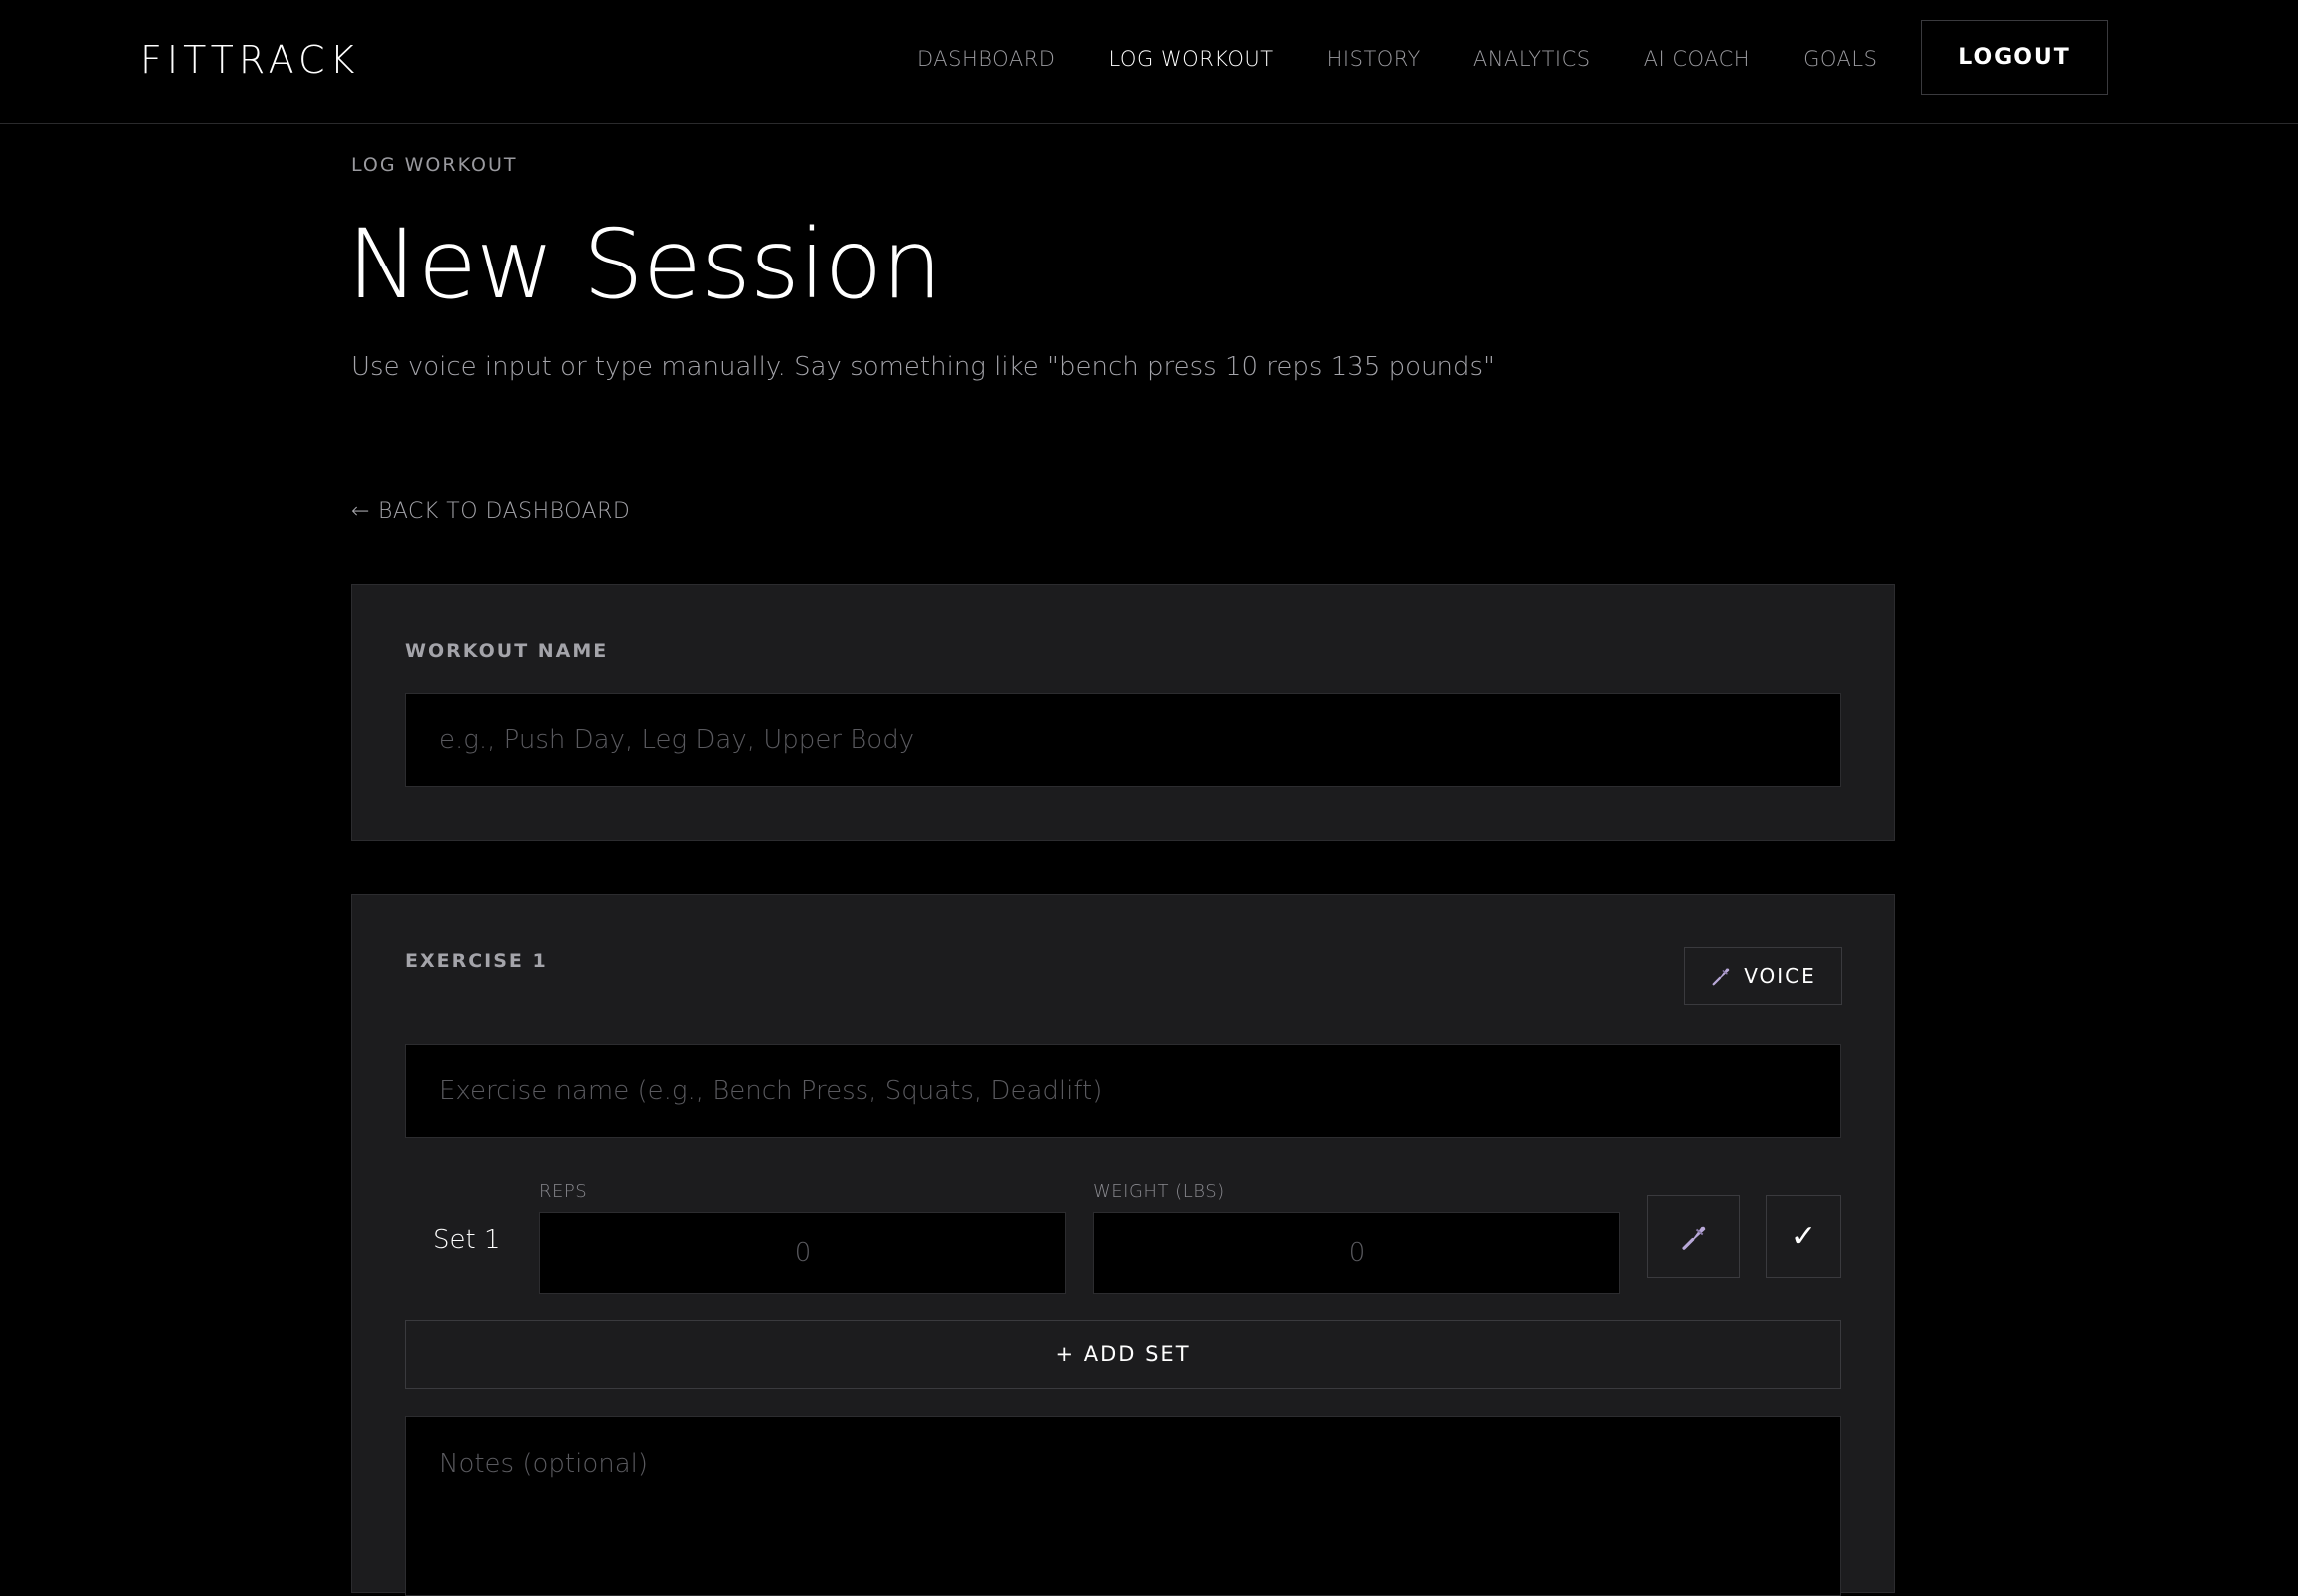 This screenshot has height=1596, width=2298. Describe the element at coordinates (1123, 1091) in the screenshot. I see `exercise-name-input` at that location.